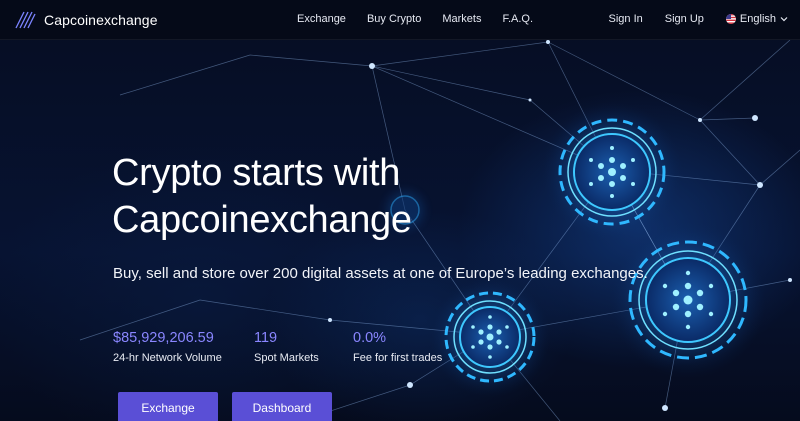 The width and height of the screenshot is (800, 421). What do you see at coordinates (784, 19) in the screenshot?
I see `chevron-down-icon` at bounding box center [784, 19].